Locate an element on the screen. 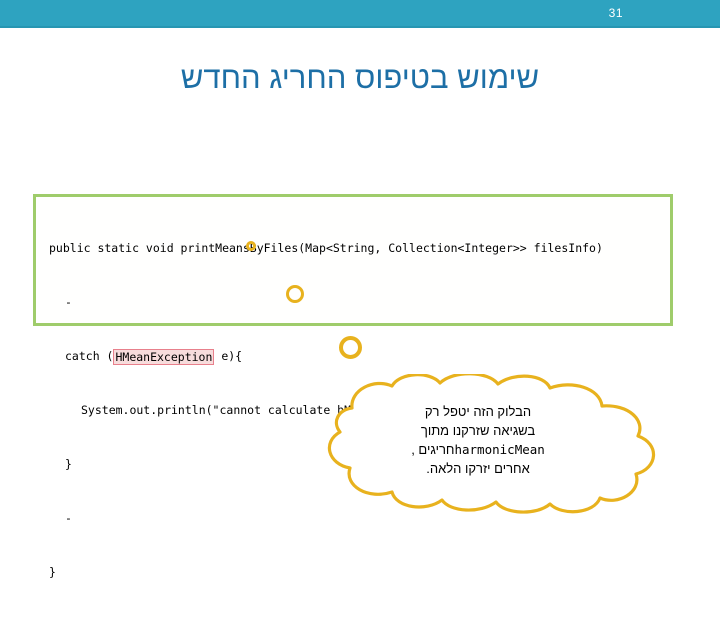 This screenshot has width=720, height=617. callout-tail-circle-large is located at coordinates (350, 347).